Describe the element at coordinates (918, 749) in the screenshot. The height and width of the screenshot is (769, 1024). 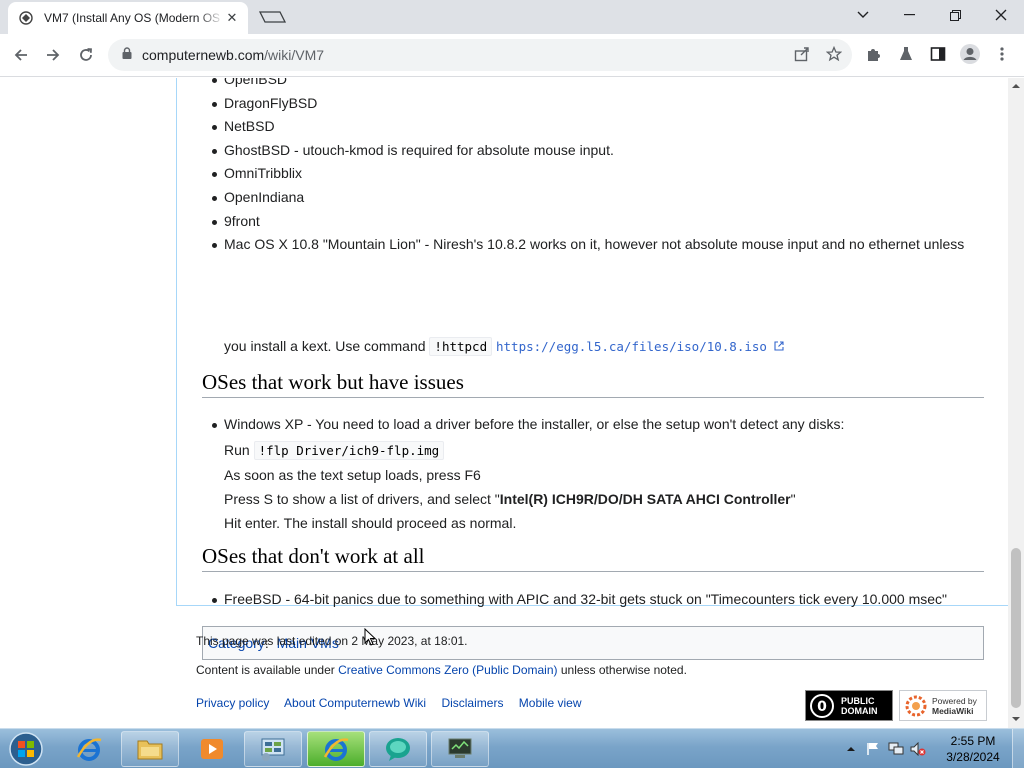
I see `volume-muted-icon` at that location.